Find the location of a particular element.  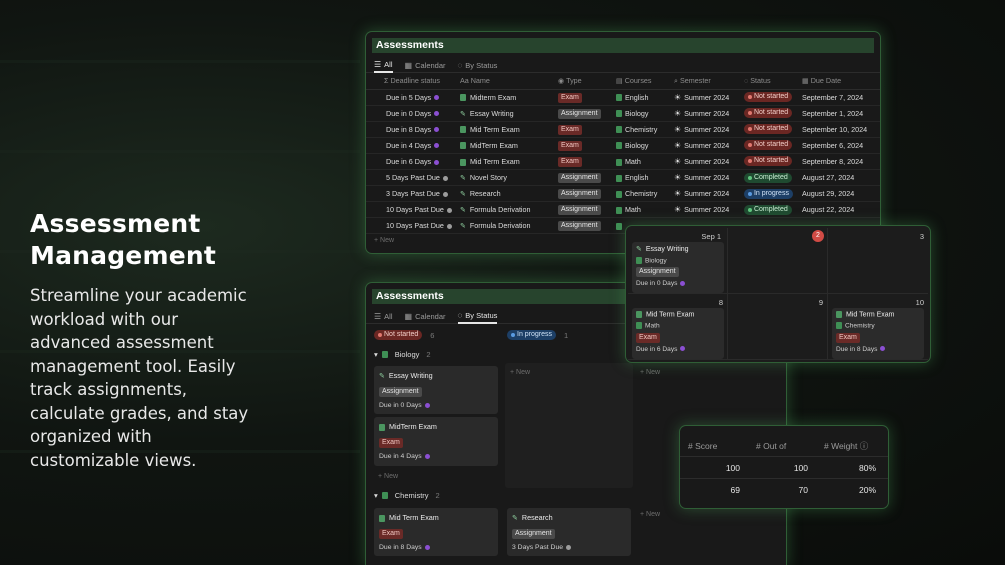

day-number: Sep 1 is located at coordinates (711, 236).